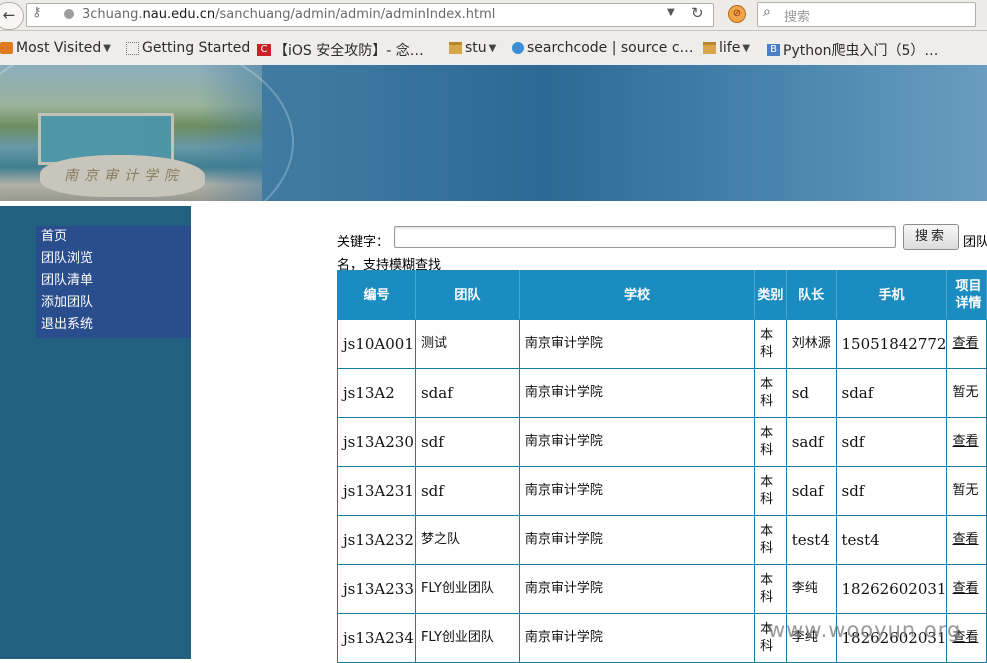 The image size is (987, 663). Describe the element at coordinates (811, 442) in the screenshot. I see `cell-leader: sadf` at that location.